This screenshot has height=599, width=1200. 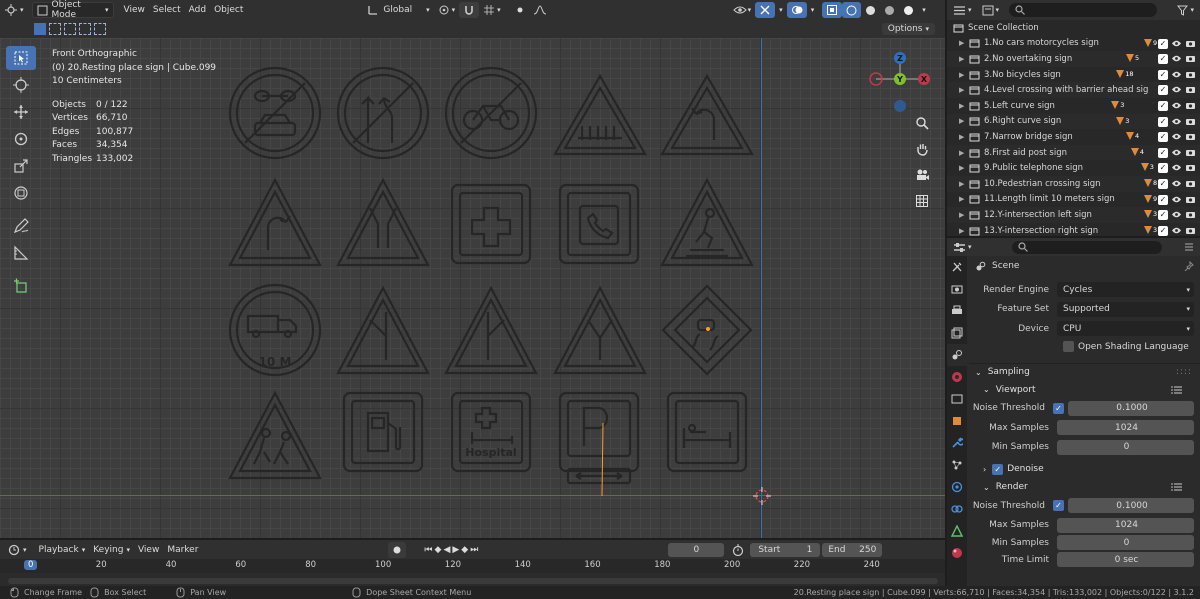 I want to click on fuel-station-sign, so click(x=383, y=432).